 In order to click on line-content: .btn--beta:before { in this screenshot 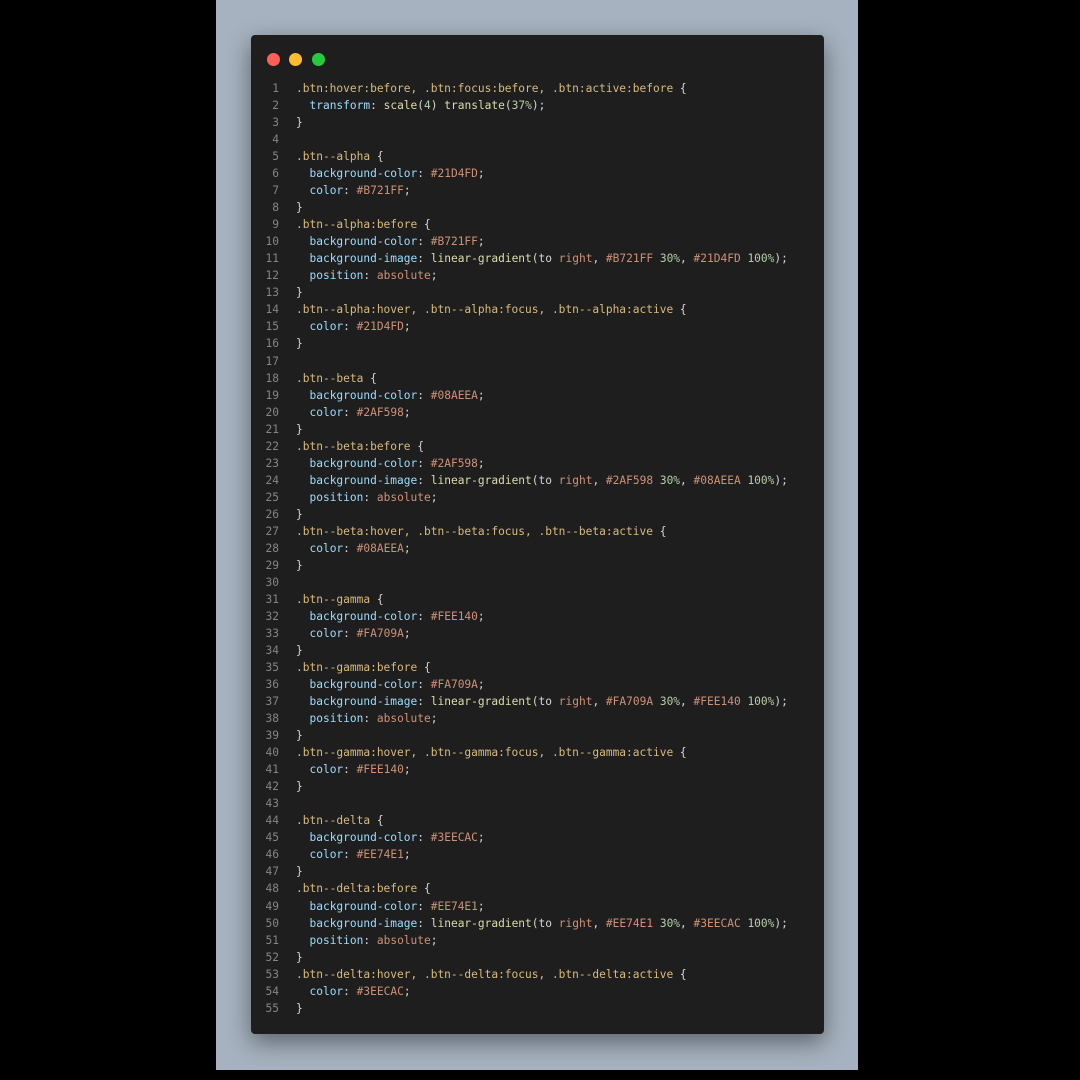, I will do `click(360, 446)`.